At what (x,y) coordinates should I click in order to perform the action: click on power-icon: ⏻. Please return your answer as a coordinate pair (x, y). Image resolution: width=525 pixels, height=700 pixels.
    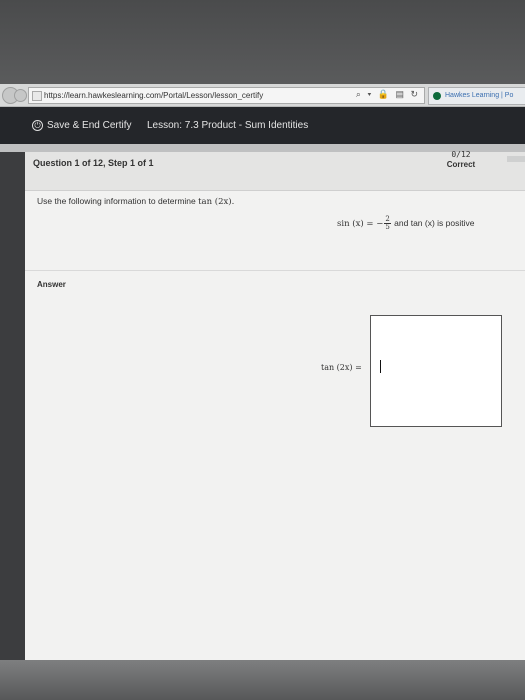
    Looking at the image, I should click on (37, 125).